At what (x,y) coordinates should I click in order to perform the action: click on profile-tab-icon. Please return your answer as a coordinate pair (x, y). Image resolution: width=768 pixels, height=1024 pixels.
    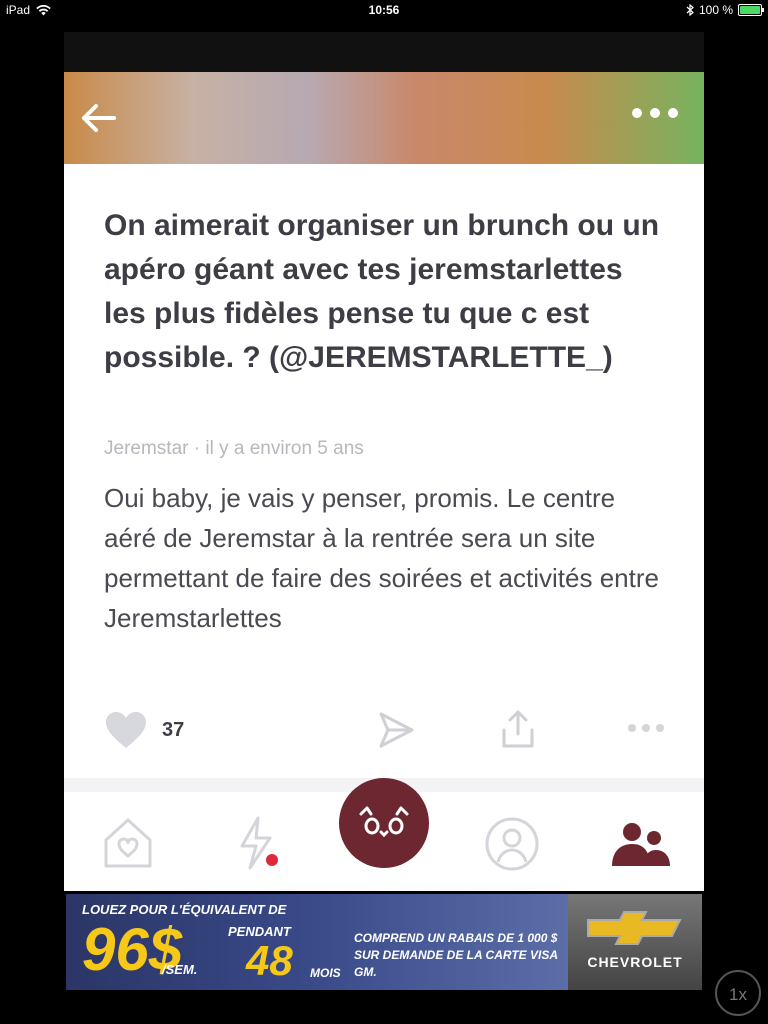
    Looking at the image, I should click on (512, 842).